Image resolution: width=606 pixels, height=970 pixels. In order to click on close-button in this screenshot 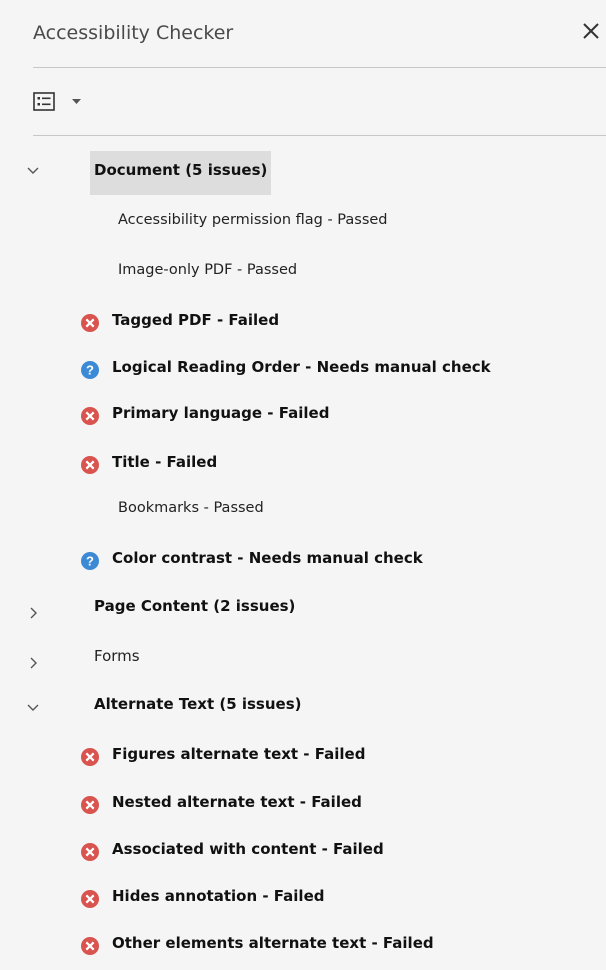, I will do `click(593, 33)`.